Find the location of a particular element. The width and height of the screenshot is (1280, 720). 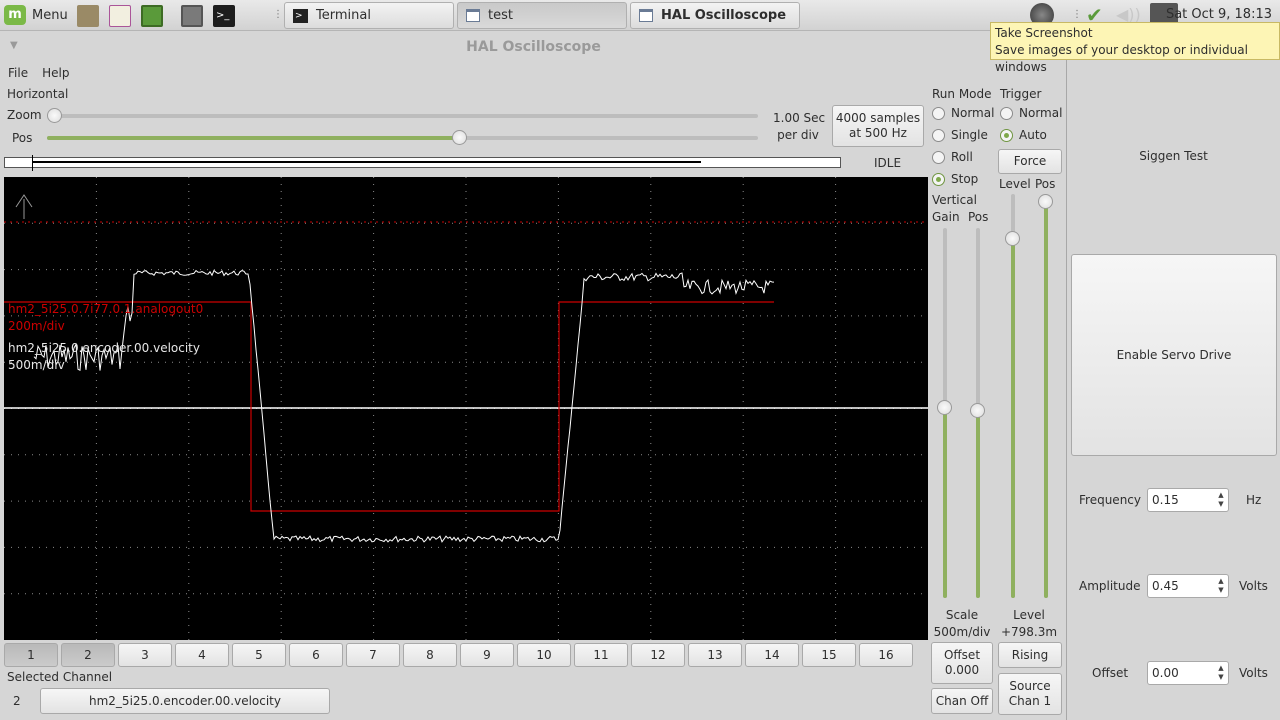

scale-label: Scale is located at coordinates (962, 615).